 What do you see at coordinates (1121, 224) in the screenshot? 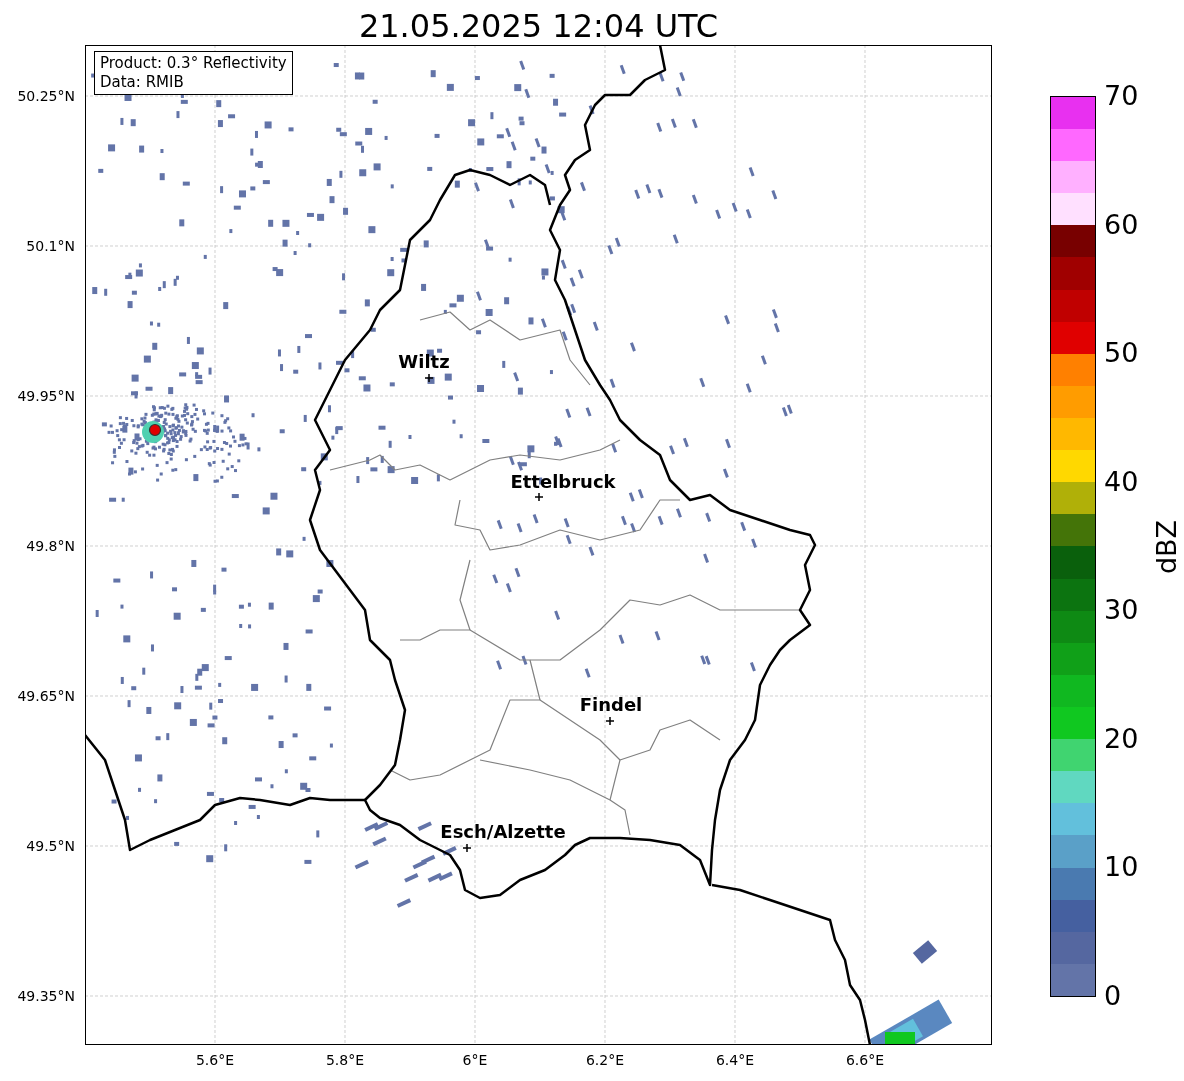
I see `scale-tick-label: 60` at bounding box center [1121, 224].